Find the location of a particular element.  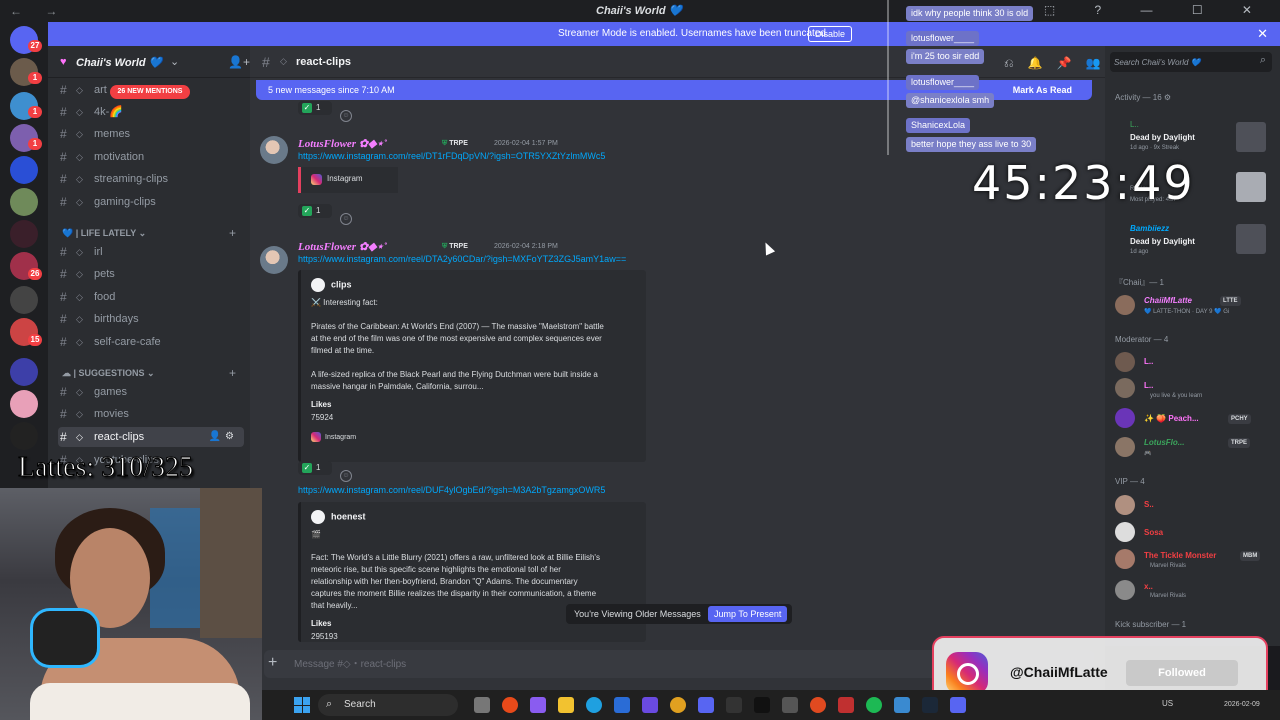

search-input is located at coordinates (1184, 62).